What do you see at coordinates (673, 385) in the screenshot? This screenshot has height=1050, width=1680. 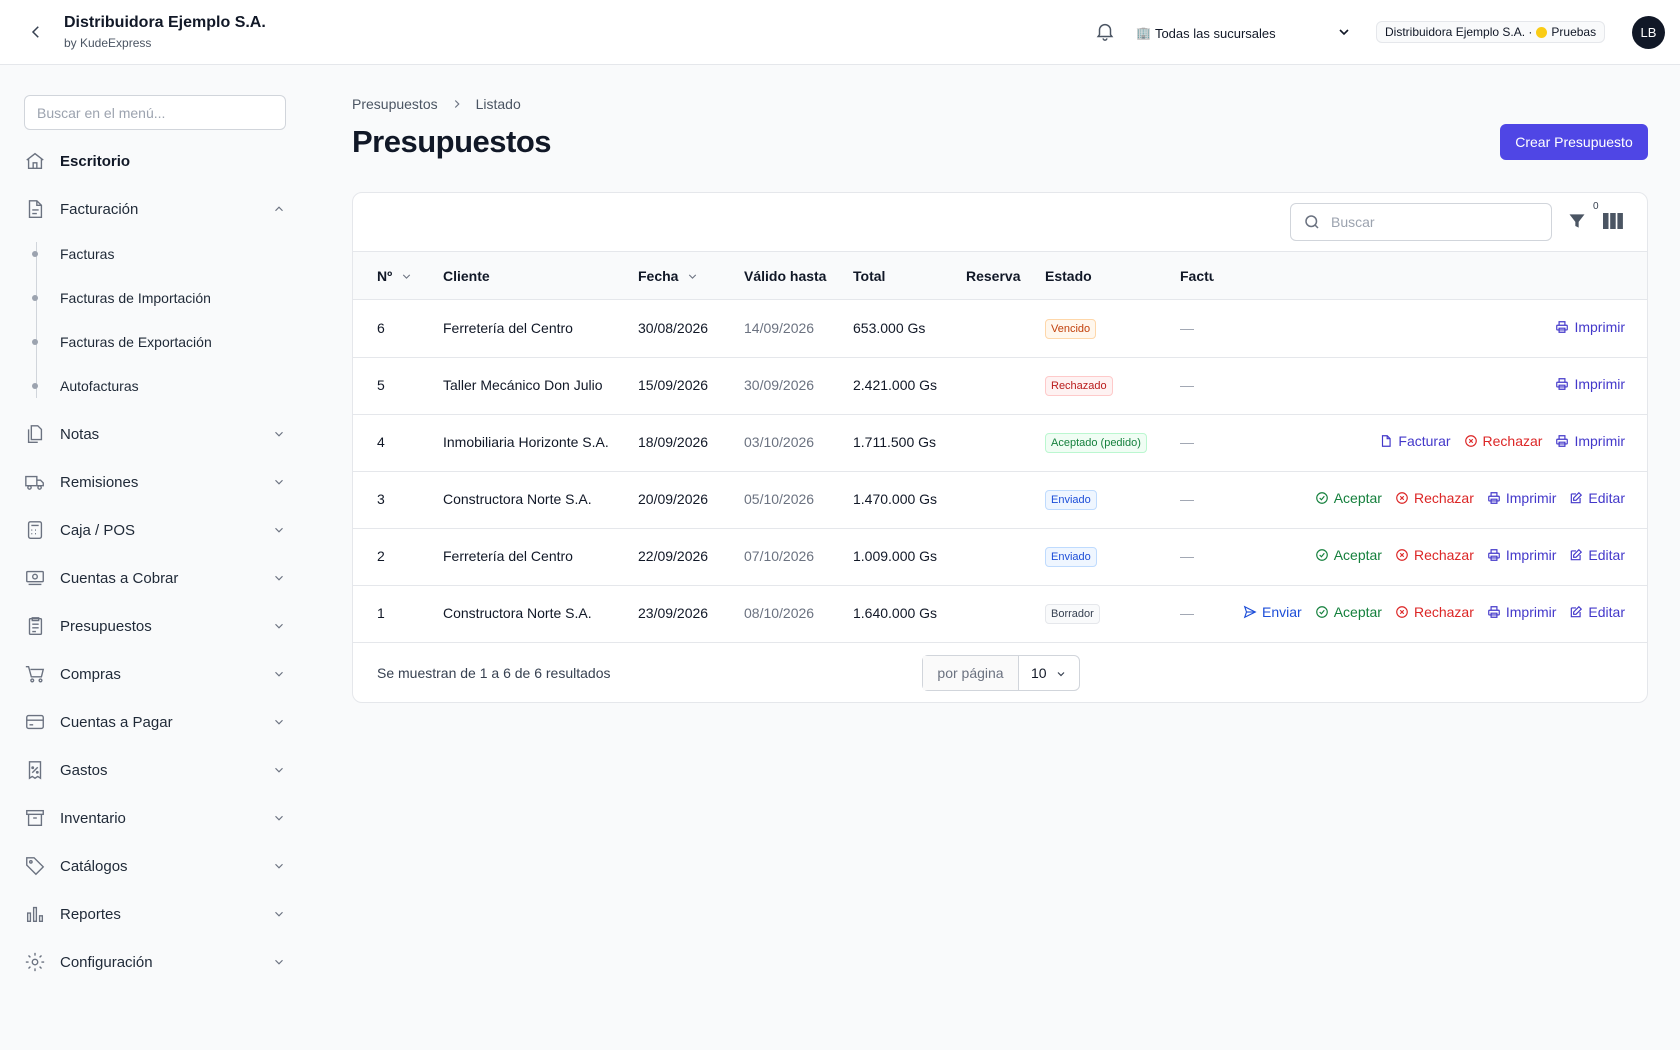 I see `cell-fecha: 15/09/2026` at bounding box center [673, 385].